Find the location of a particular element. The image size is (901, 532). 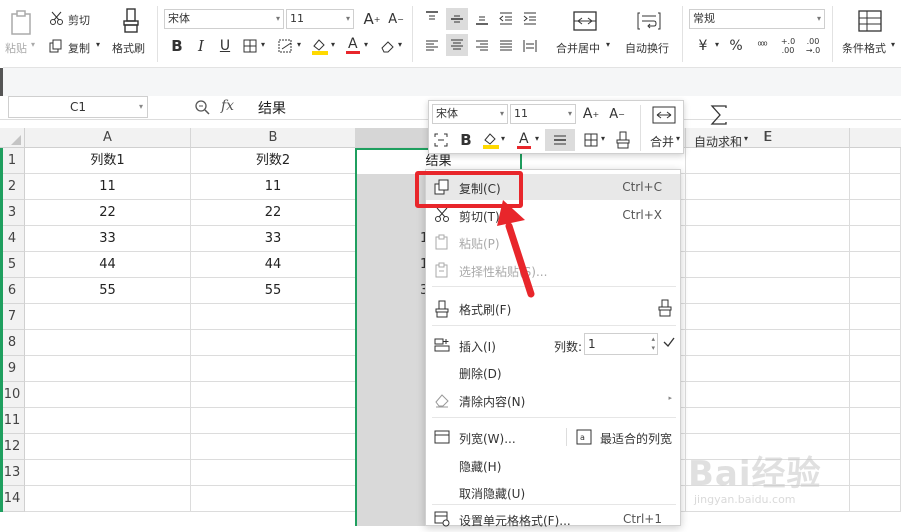

column-header-b: B is located at coordinates (273, 138).